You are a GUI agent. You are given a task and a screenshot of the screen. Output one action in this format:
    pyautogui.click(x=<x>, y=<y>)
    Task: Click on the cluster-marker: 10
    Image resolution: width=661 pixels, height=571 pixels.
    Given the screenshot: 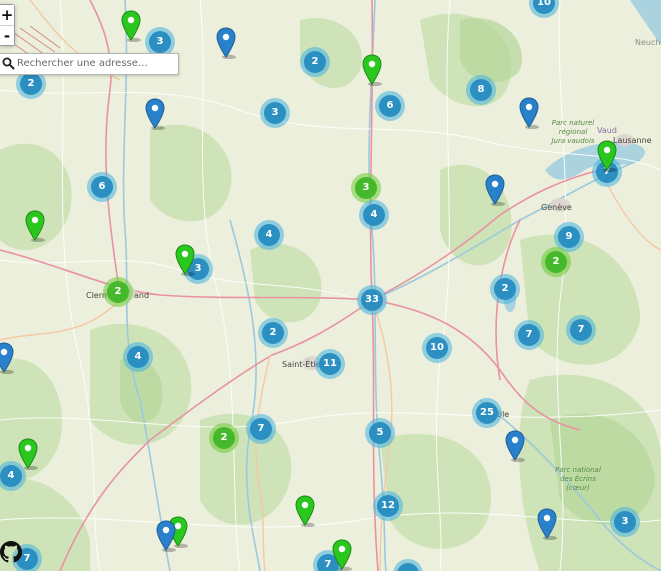 What is the action you would take?
    pyautogui.click(x=437, y=348)
    